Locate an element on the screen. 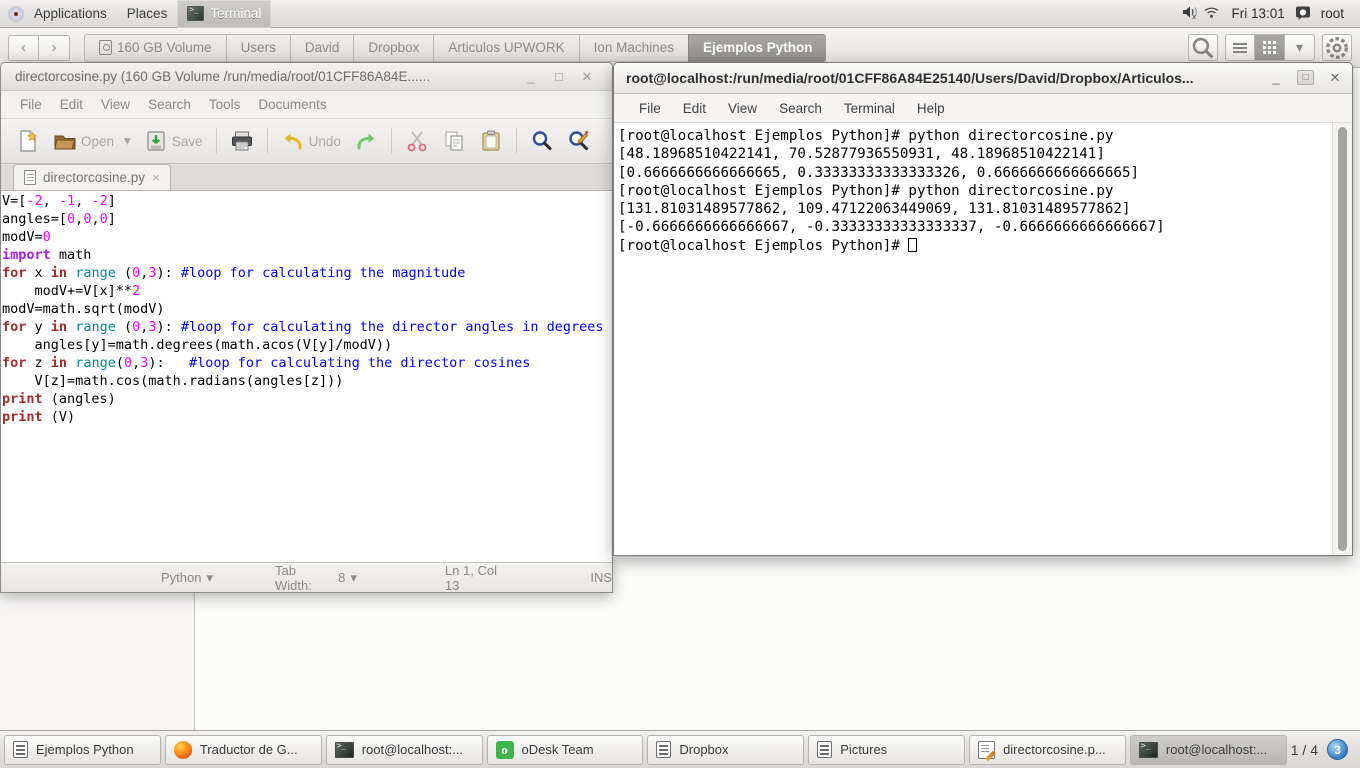 Image resolution: width=1360 pixels, height=768 pixels. tab-directorcosine-py: directorcosine.py × is located at coordinates (92, 177).